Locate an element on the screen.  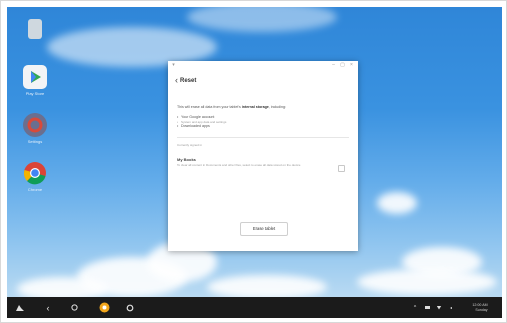
intro-bold: internal storage is located at coordinates (255, 107).